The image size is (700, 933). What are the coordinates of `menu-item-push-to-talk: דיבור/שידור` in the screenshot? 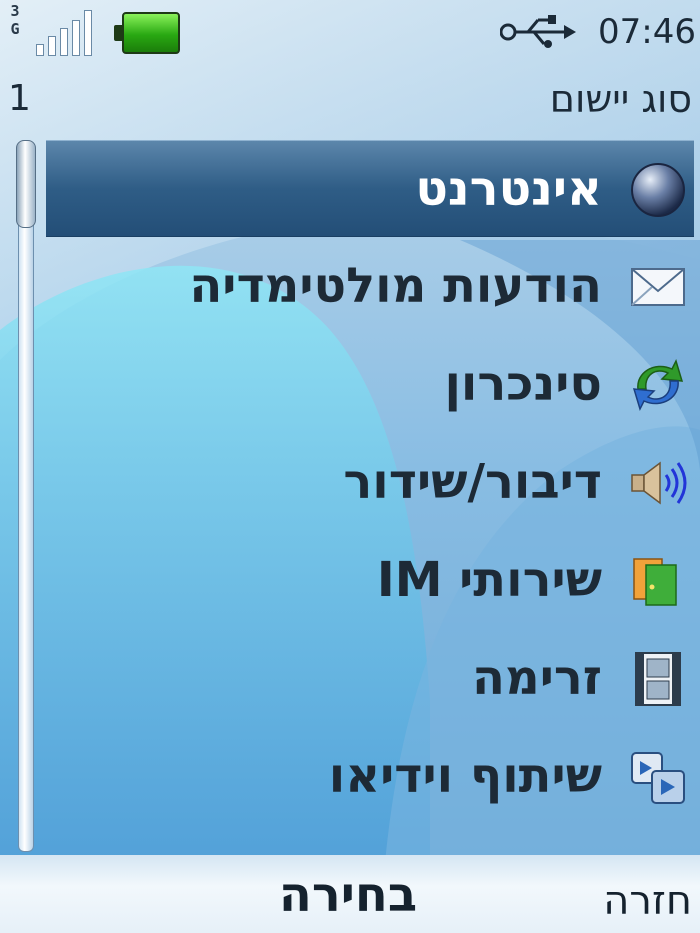 It's located at (370, 482).